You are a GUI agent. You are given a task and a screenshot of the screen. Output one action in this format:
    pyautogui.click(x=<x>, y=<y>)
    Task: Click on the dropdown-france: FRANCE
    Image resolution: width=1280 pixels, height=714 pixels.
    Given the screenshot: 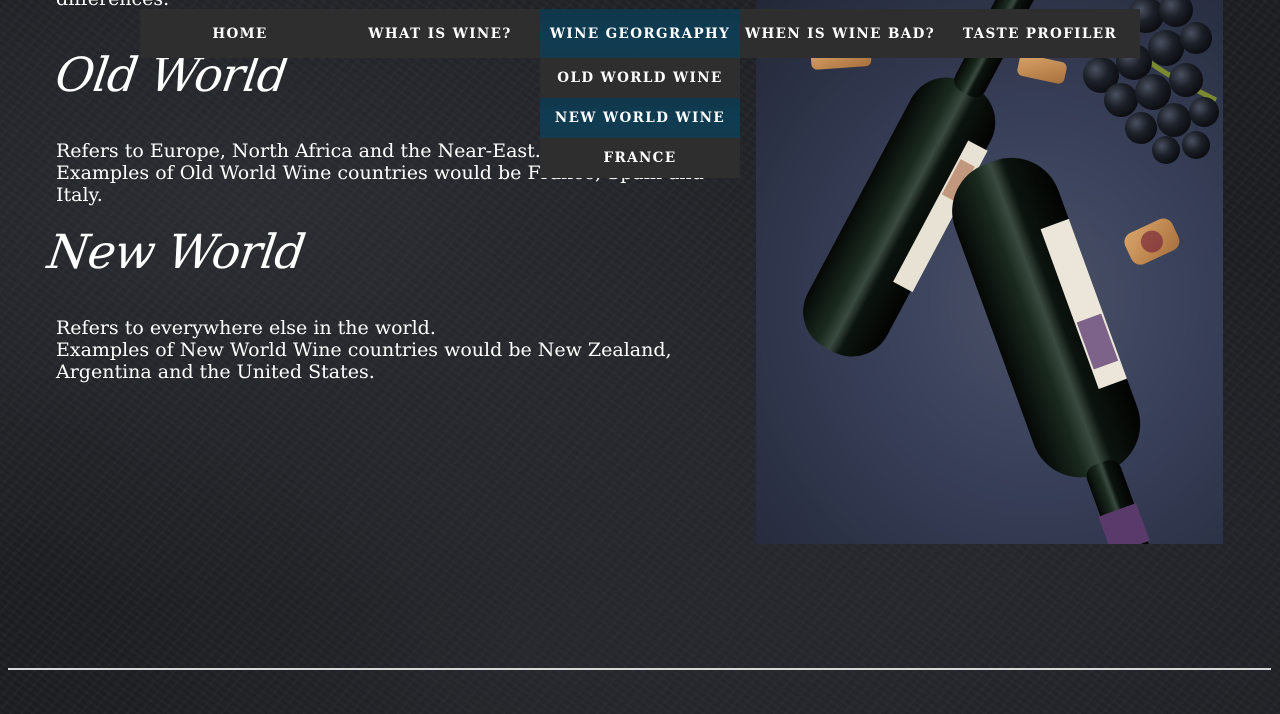 What is the action you would take?
    pyautogui.click(x=640, y=158)
    